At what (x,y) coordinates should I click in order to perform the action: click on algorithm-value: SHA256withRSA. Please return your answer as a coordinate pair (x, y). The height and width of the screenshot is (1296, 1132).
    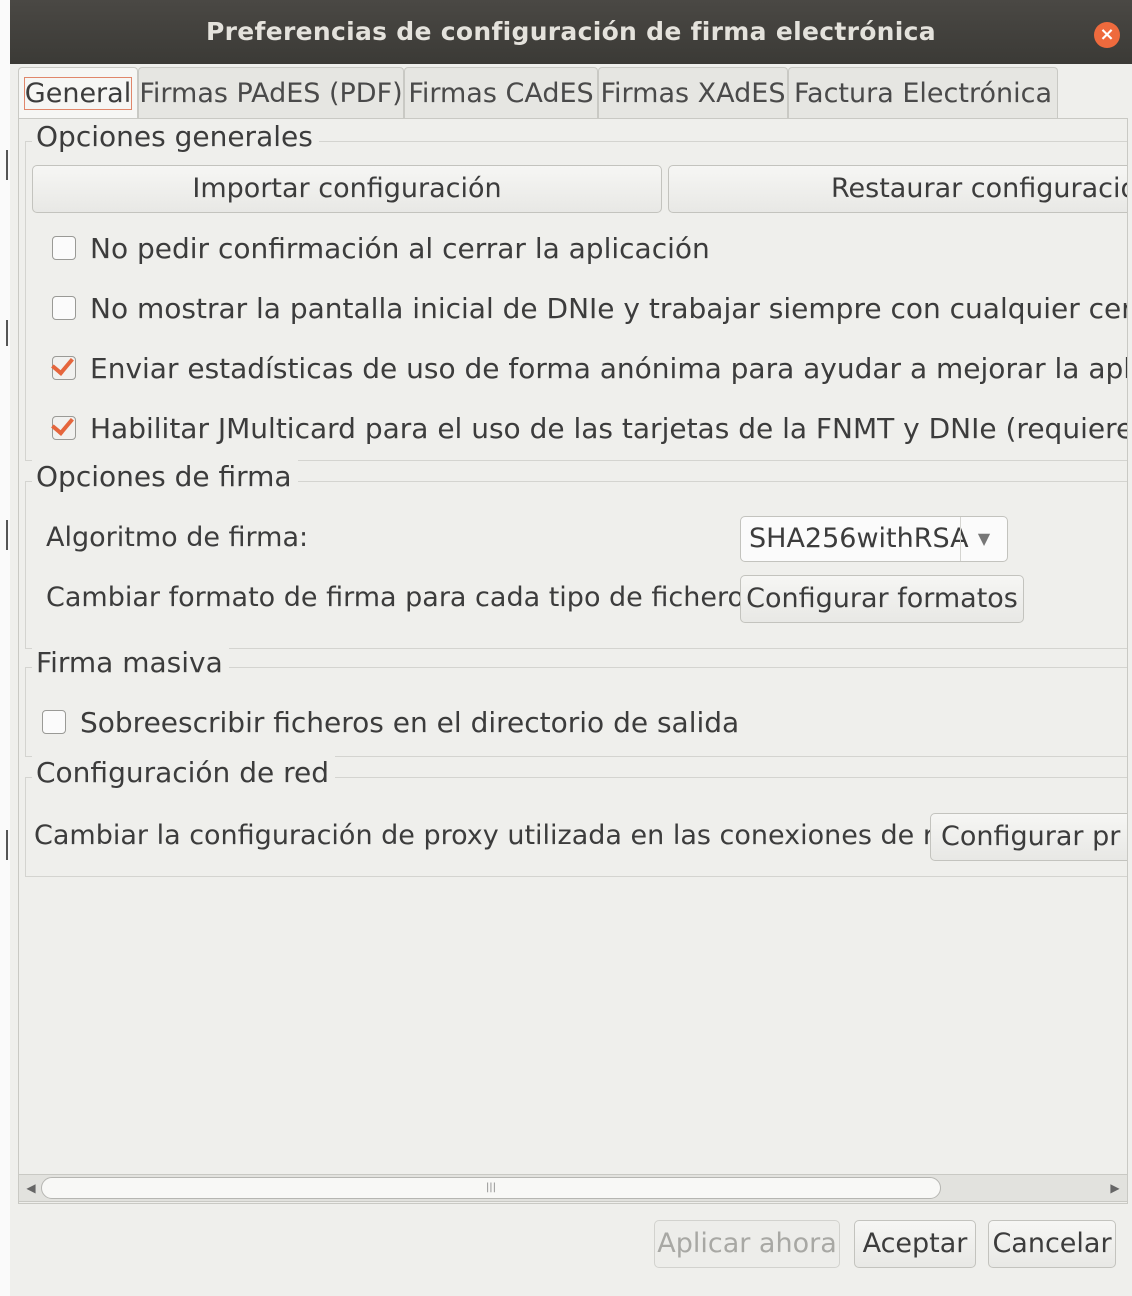
    Looking at the image, I should click on (859, 538).